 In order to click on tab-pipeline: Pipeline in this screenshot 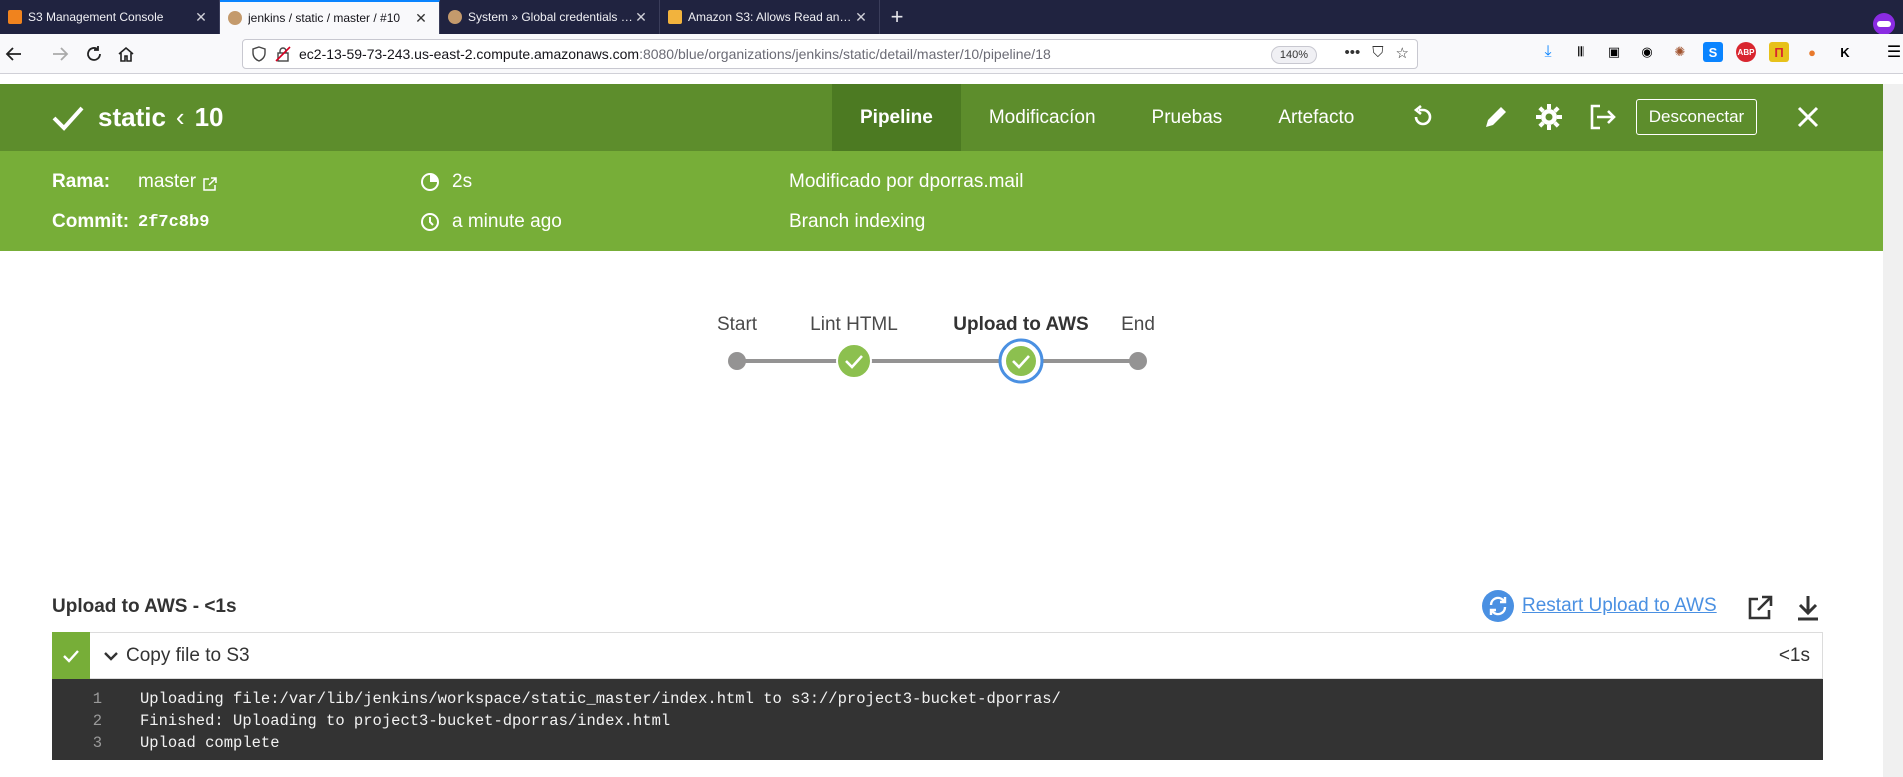, I will do `click(896, 117)`.